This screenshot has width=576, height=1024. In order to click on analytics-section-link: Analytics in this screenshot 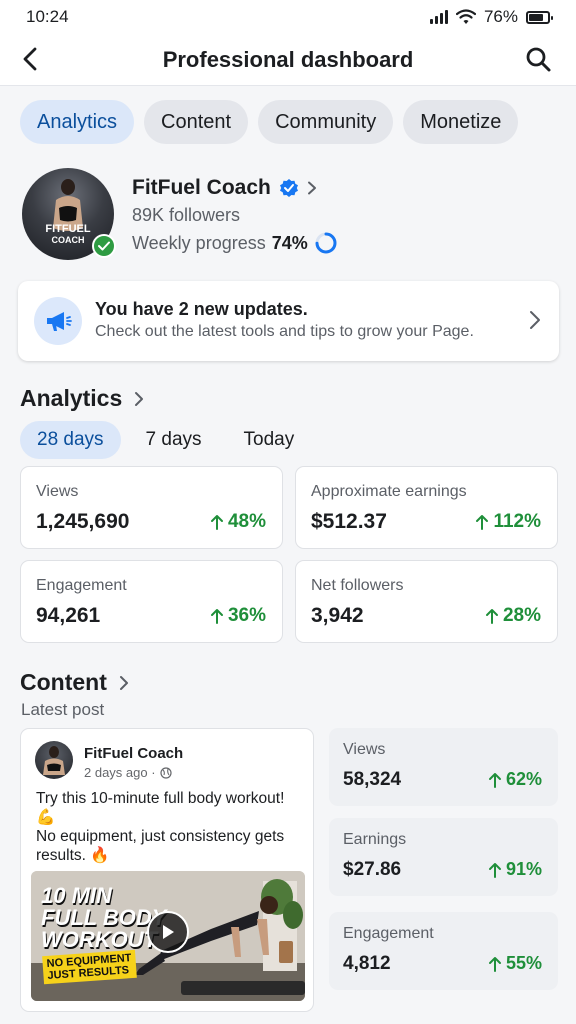, I will do `click(82, 398)`.